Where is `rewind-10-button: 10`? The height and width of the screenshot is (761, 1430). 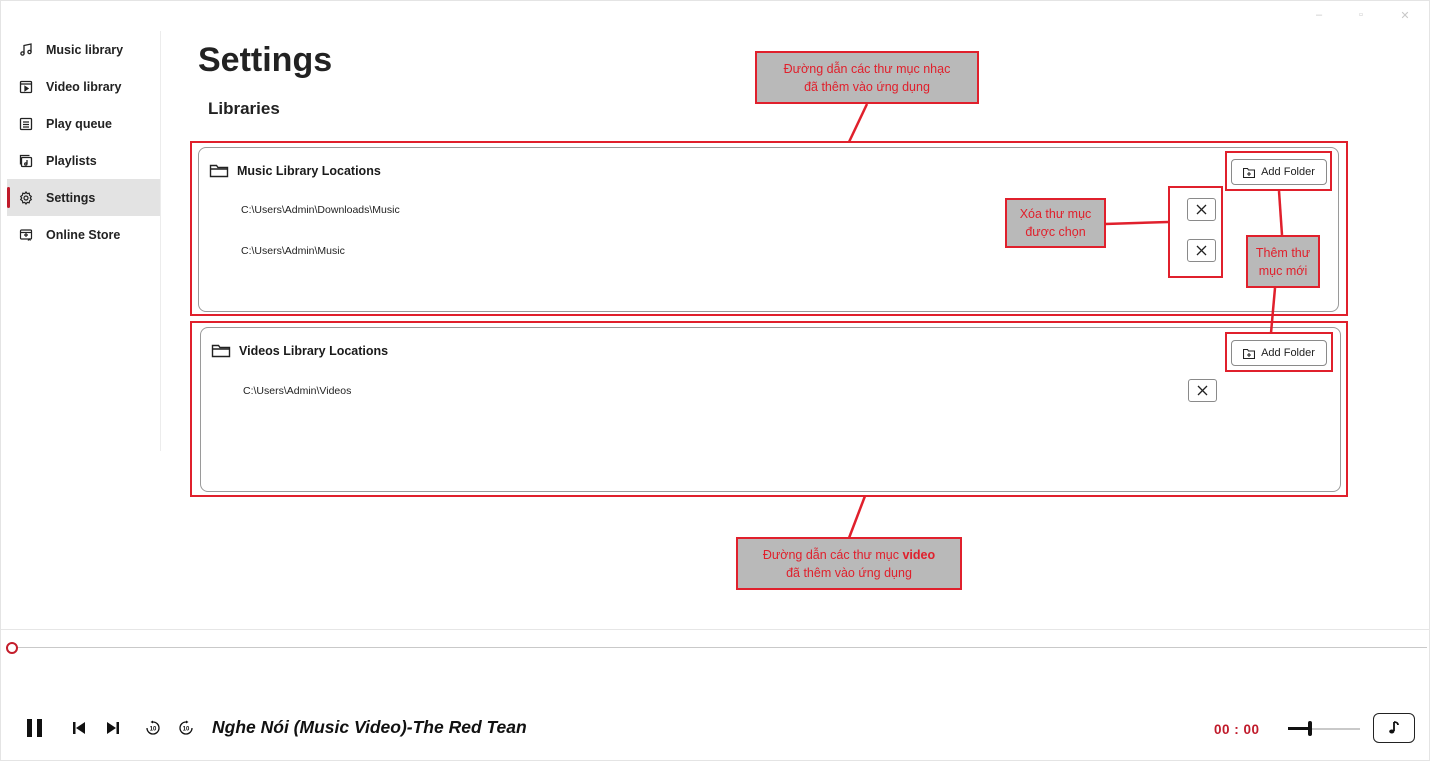
rewind-10-button: 10 is located at coordinates (153, 728).